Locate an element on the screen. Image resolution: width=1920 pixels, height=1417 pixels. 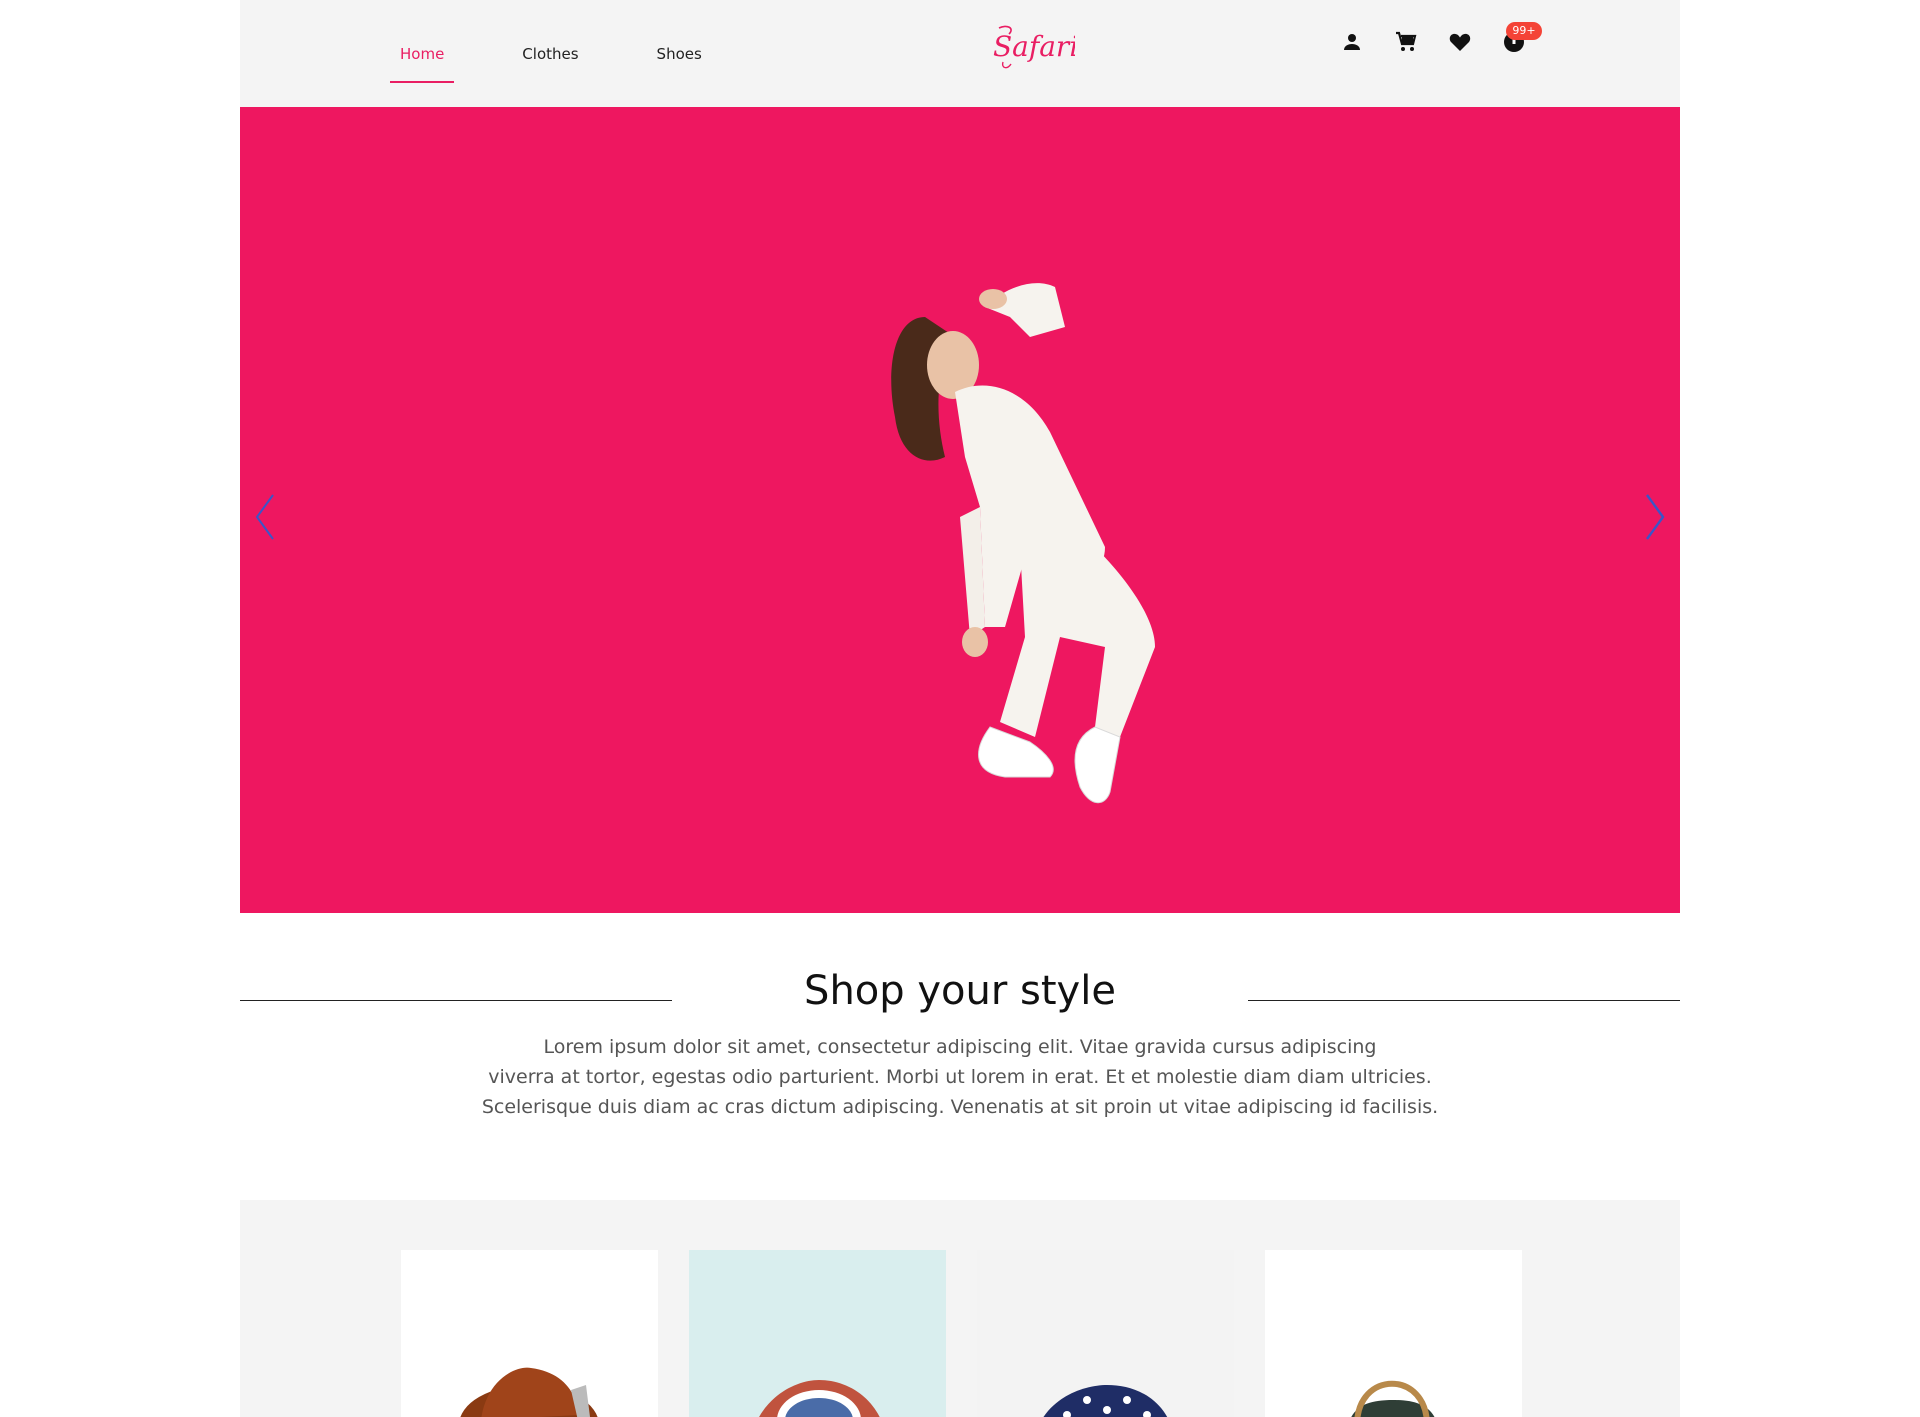
product-card-stars-cap is located at coordinates (1105, 1333).